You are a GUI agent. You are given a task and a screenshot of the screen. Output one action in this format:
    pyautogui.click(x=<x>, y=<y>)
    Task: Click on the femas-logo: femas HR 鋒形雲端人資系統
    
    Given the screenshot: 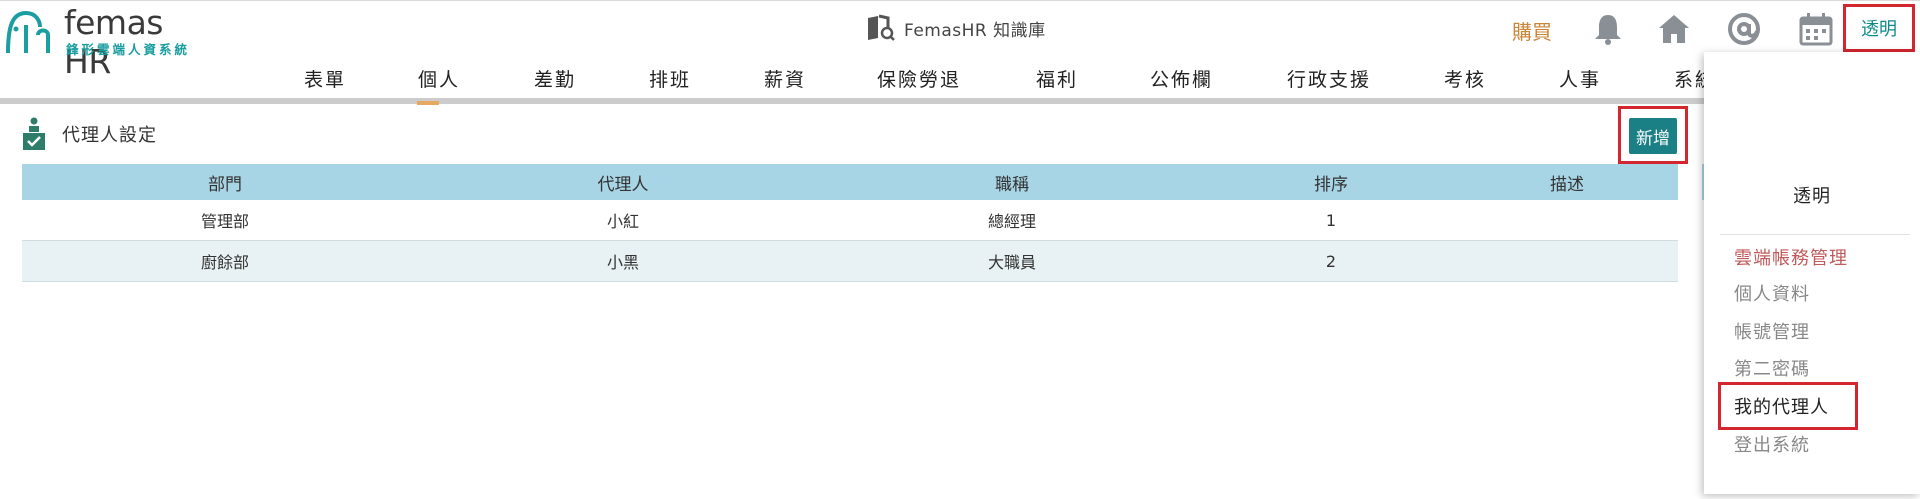 What is the action you would take?
    pyautogui.click(x=105, y=42)
    